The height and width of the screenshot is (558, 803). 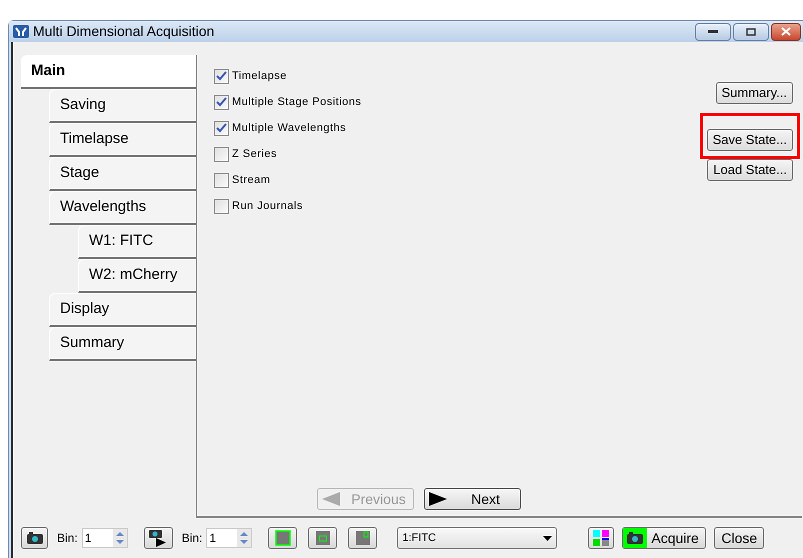 I want to click on checkbox-label: Run Journals, so click(x=267, y=206).